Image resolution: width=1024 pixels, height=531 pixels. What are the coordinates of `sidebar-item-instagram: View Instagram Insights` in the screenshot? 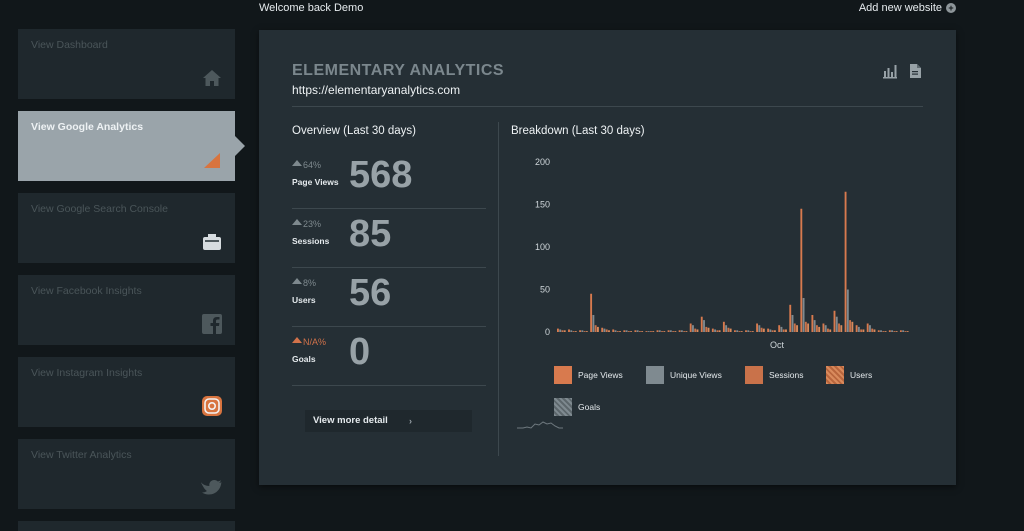 It's located at (126, 392).